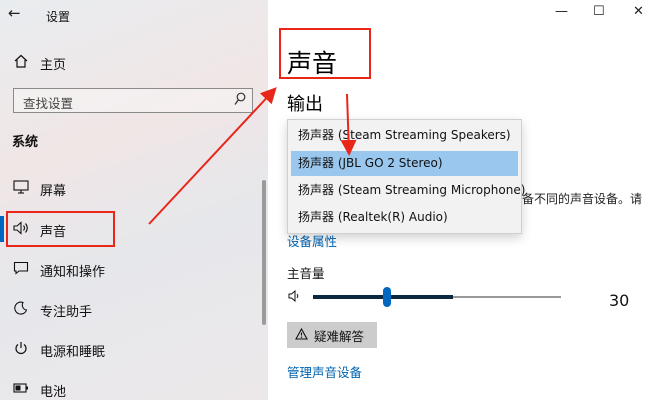 The width and height of the screenshot is (667, 400). Describe the element at coordinates (339, 336) in the screenshot. I see `troubleshoot-label: 疑难解答` at that location.